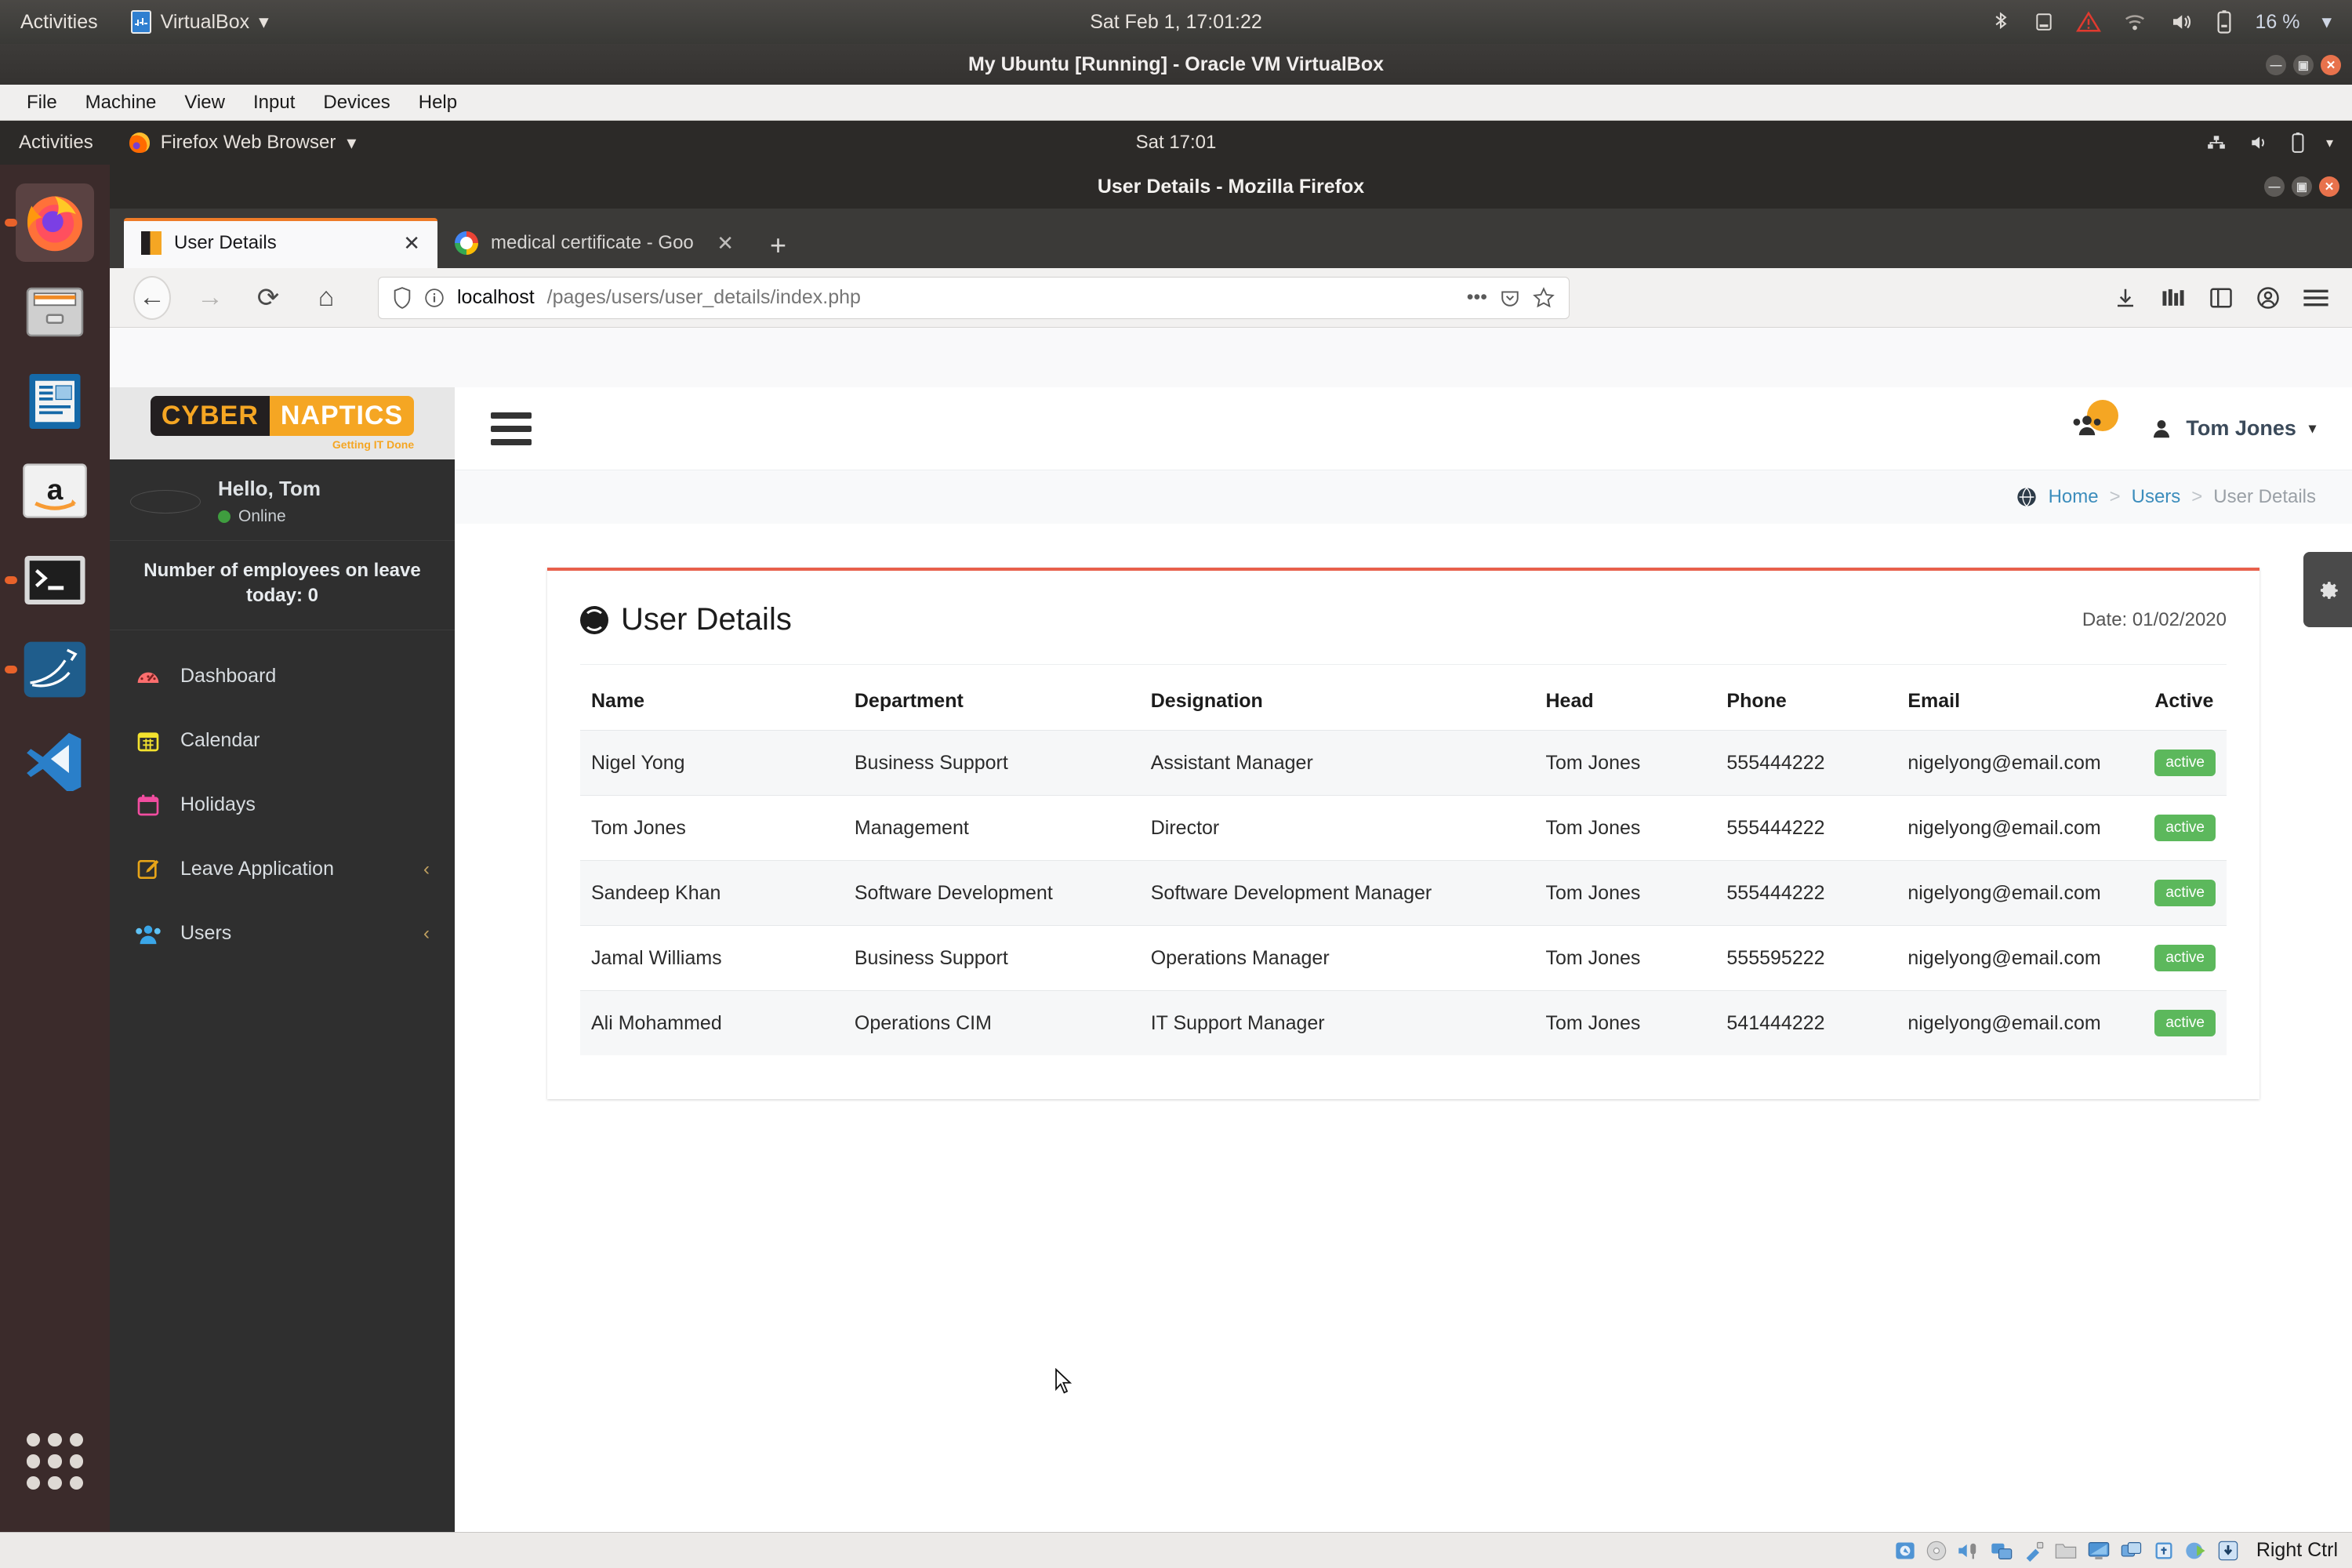 This screenshot has height=1568, width=2352. Describe the element at coordinates (2034, 1551) in the screenshot. I see `usb-icon` at that location.